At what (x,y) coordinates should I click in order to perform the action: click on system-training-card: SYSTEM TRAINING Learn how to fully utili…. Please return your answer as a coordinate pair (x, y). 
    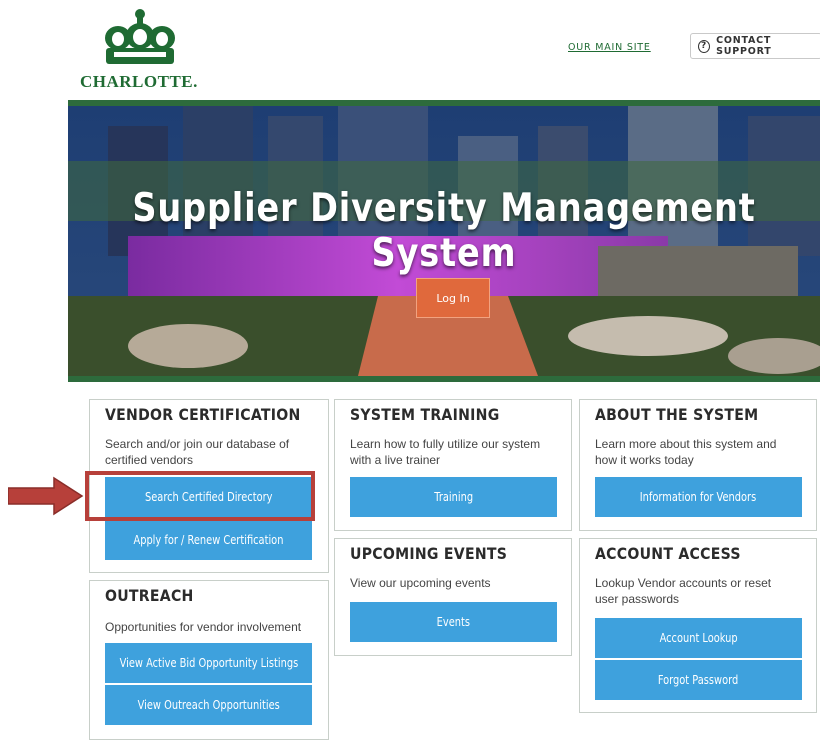
    Looking at the image, I should click on (453, 465).